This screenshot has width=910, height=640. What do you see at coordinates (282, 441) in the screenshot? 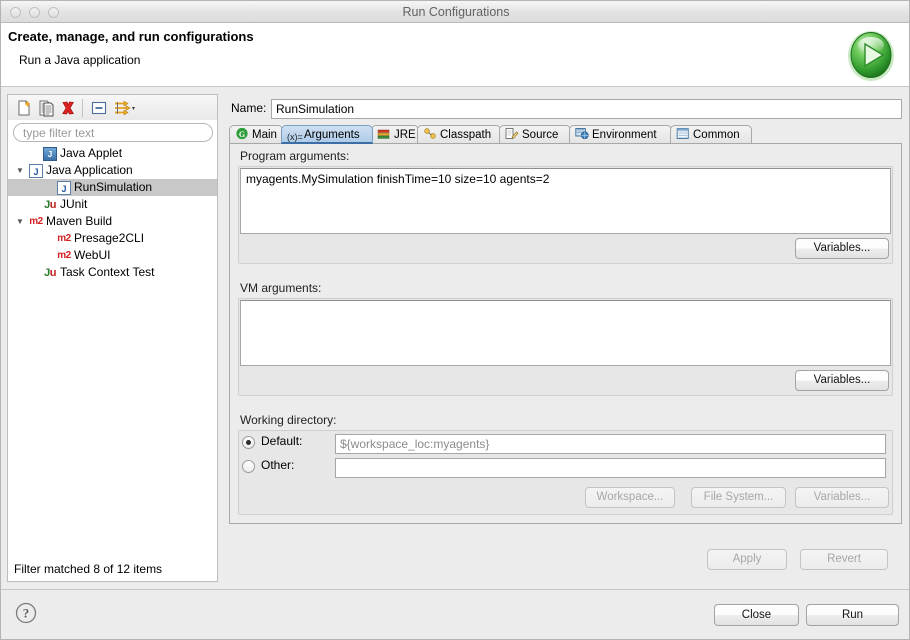
I see `default-radio-label: Default:` at bounding box center [282, 441].